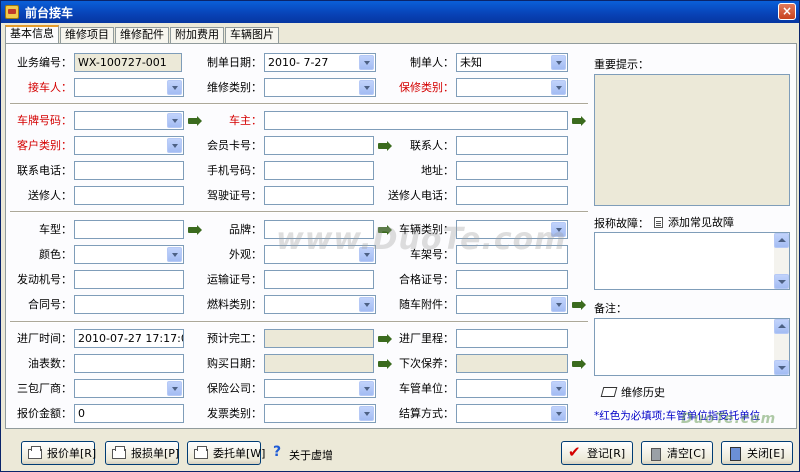 The width and height of the screenshot is (800, 472). What do you see at coordinates (72, 453) in the screenshot?
I see `quote-sheet-label: 报价单[R]` at bounding box center [72, 453].